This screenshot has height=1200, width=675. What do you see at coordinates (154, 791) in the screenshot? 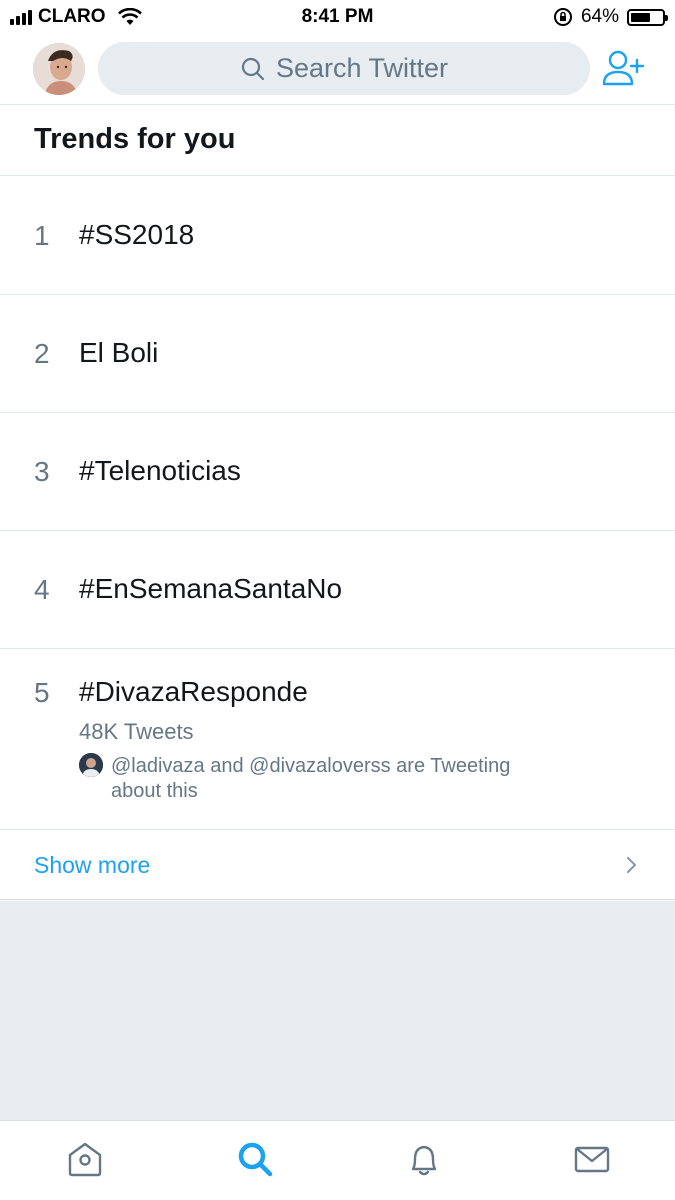
I see `trend-context-text-cont: about this` at bounding box center [154, 791].